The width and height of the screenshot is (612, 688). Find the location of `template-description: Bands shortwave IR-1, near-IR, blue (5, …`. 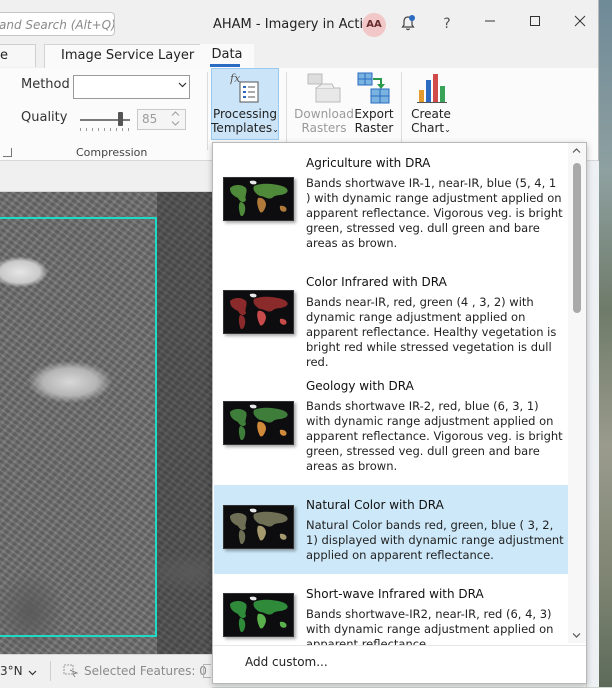

template-description: Bands shortwave IR-1, near-IR, blue (5, … is located at coordinates (434, 213).